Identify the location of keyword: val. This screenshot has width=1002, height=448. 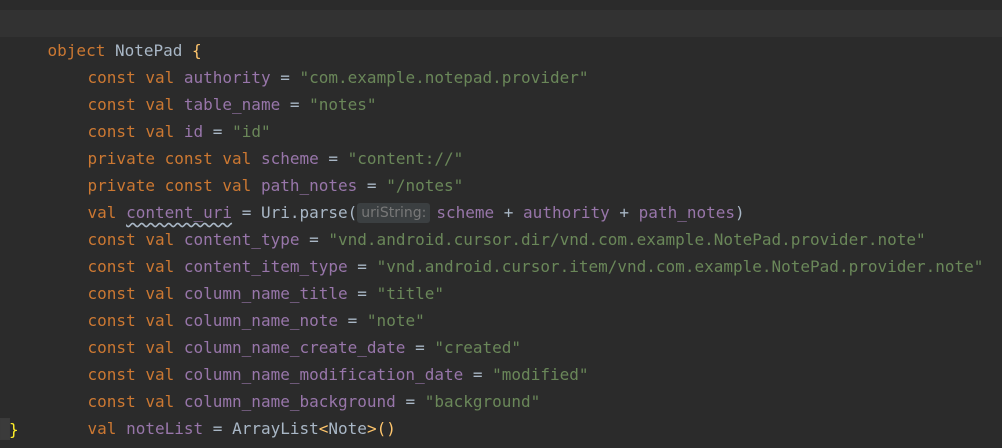
(102, 428).